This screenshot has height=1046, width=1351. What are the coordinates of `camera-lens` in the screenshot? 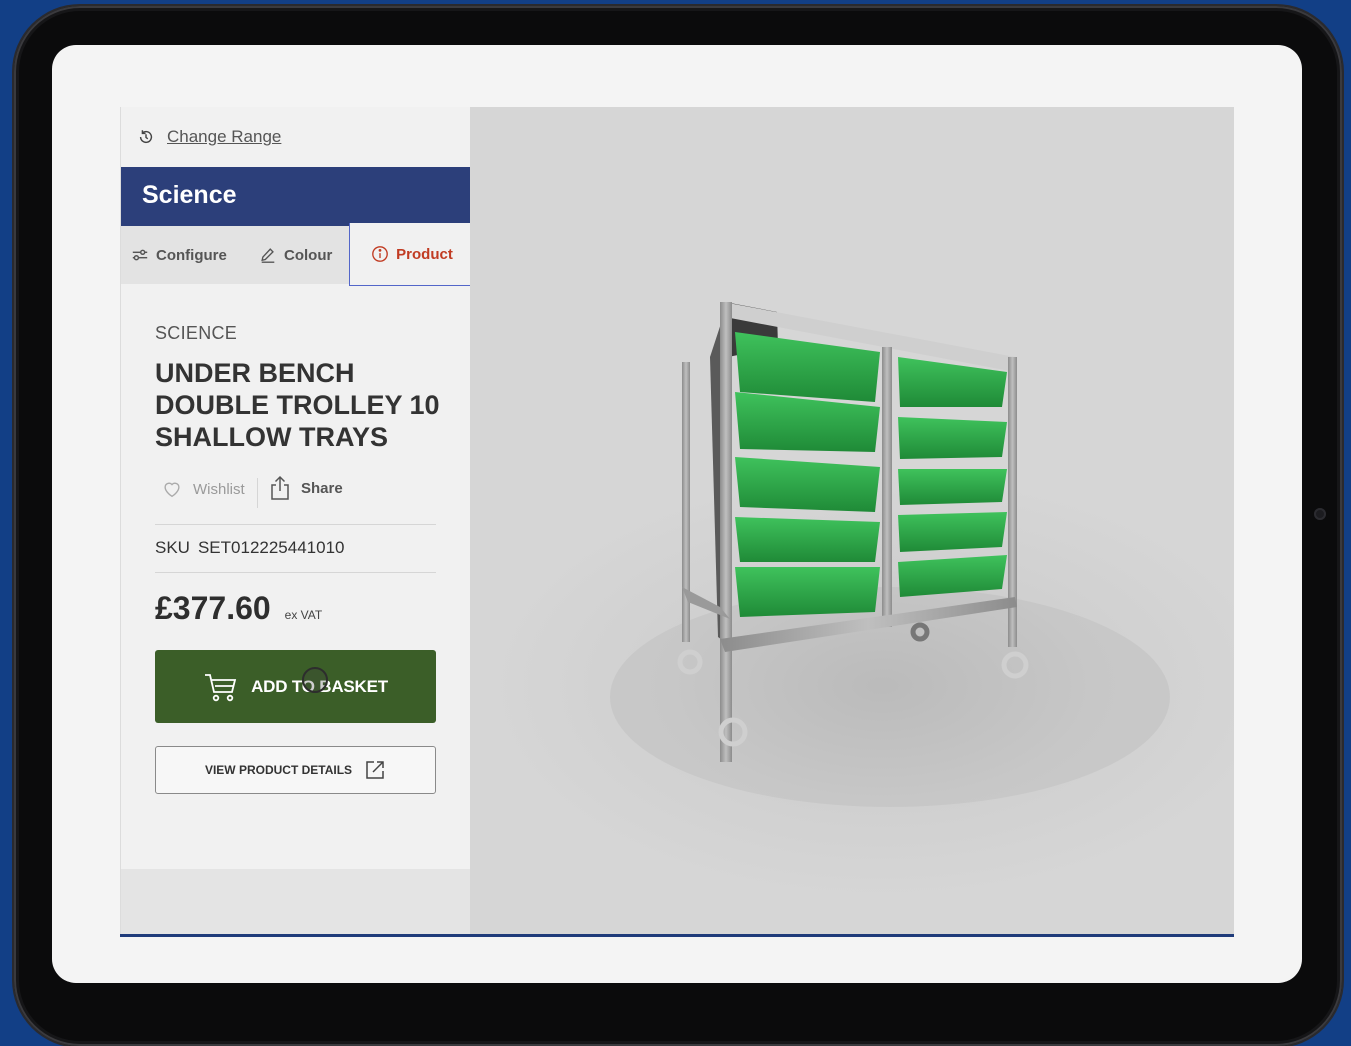 It's located at (1320, 514).